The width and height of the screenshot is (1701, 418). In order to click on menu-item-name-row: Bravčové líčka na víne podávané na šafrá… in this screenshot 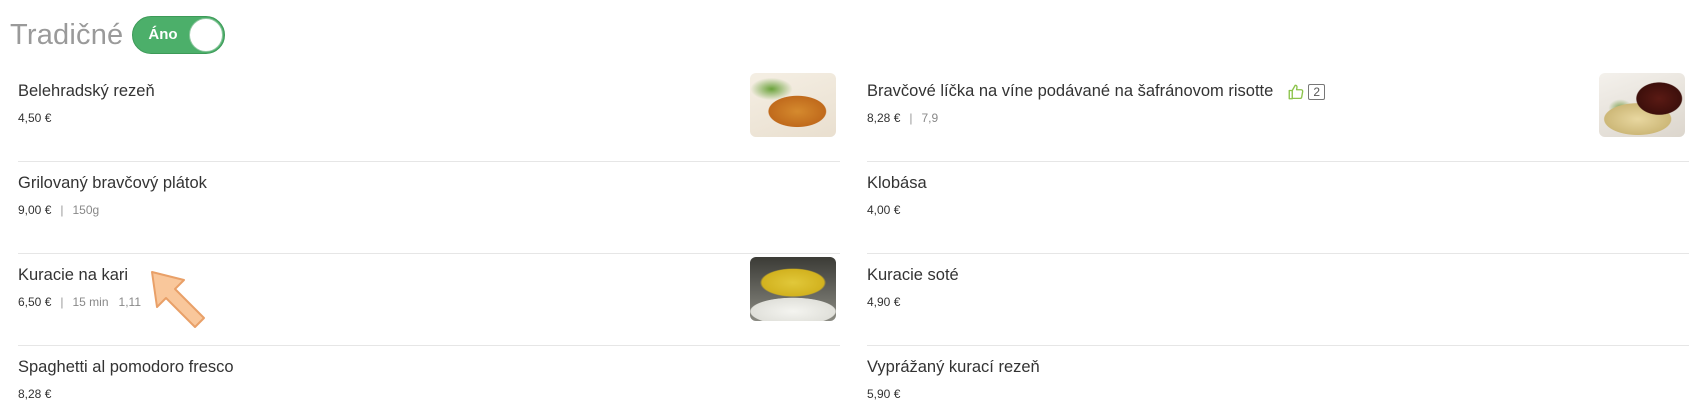, I will do `click(1096, 91)`.